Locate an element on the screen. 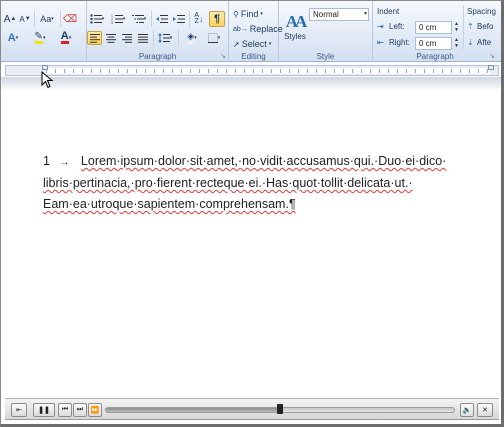 The height and width of the screenshot is (427, 504). replace-label: Replace is located at coordinates (266, 29).